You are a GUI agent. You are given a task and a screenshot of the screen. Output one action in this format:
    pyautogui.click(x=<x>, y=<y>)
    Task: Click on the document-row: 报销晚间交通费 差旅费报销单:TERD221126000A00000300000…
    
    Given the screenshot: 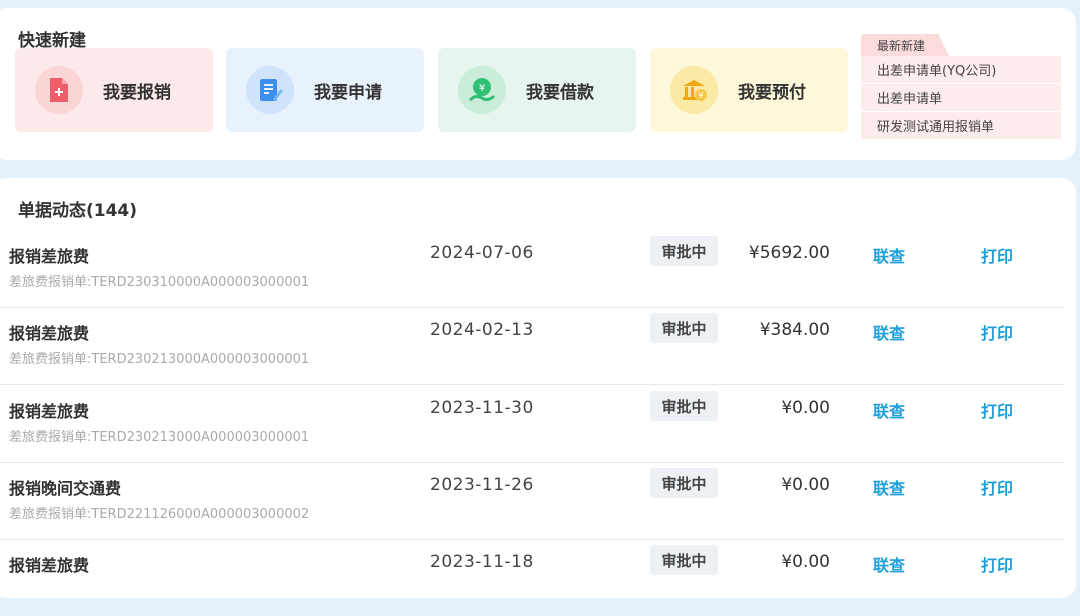 What is the action you would take?
    pyautogui.click(x=532, y=500)
    